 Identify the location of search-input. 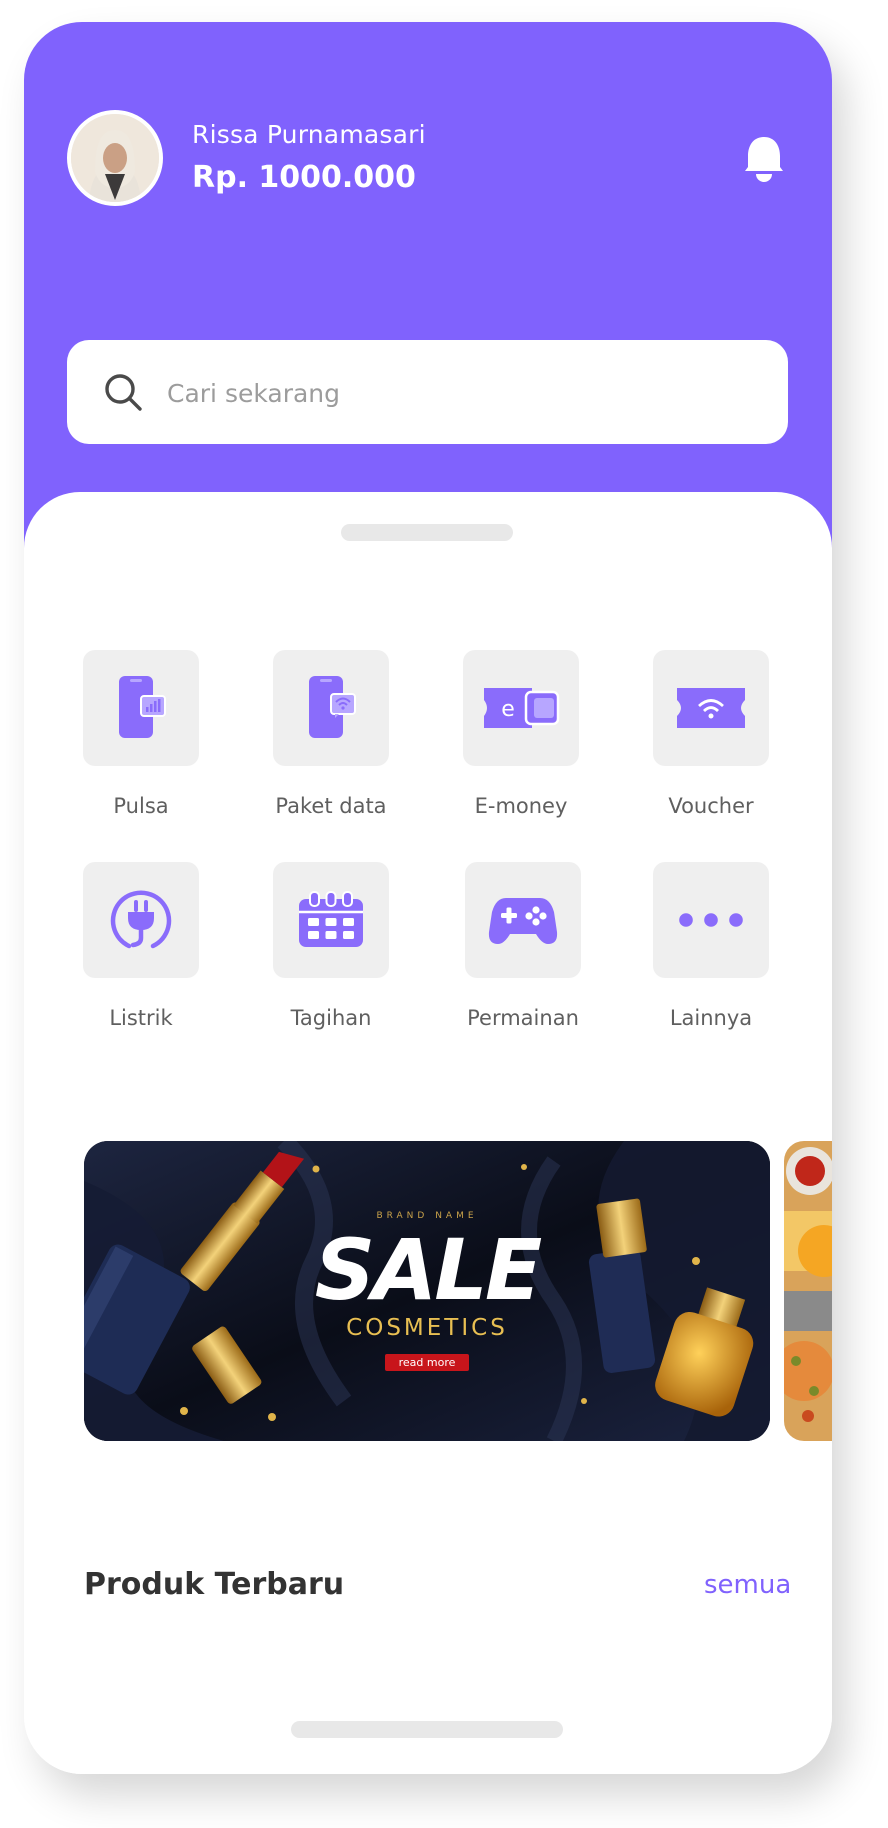
(457, 393).